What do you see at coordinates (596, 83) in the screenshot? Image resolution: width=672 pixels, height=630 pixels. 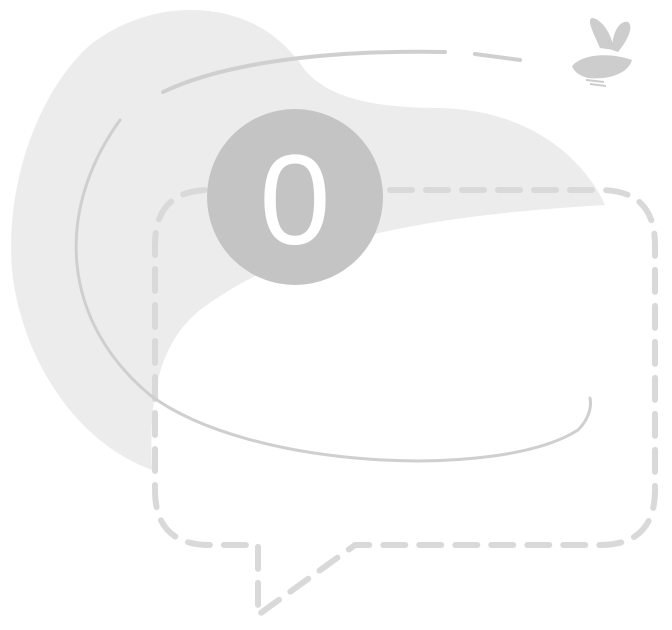 I see `butterfly-tail` at bounding box center [596, 83].